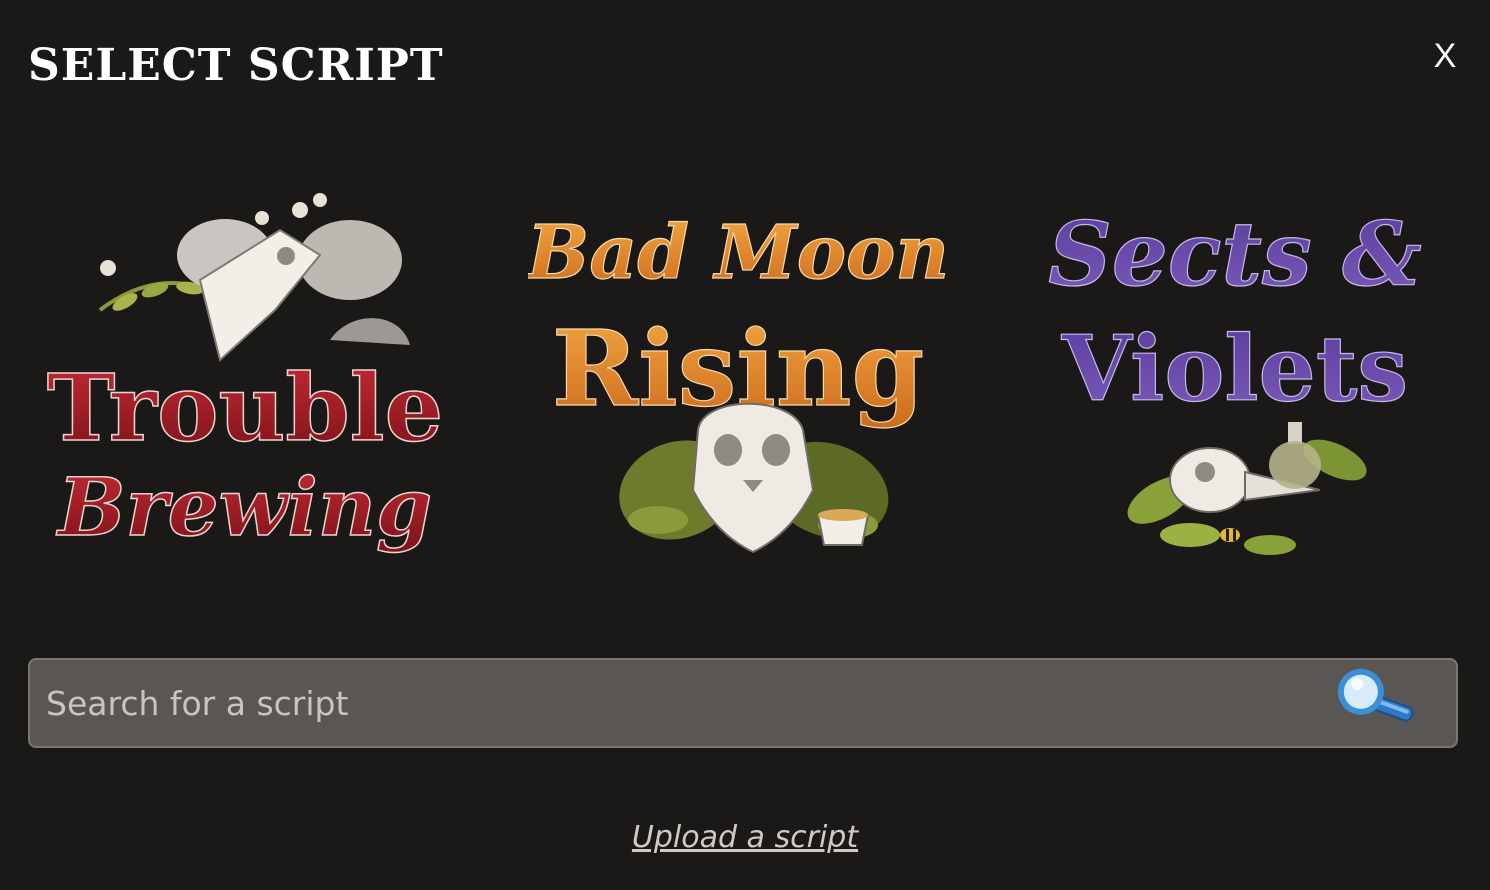  Describe the element at coordinates (245, 408) in the screenshot. I see `logo-title-line-1: Trouble` at that location.